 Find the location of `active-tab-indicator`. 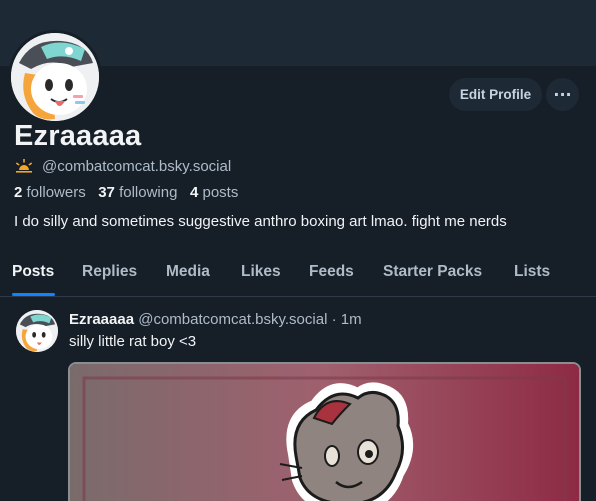

active-tab-indicator is located at coordinates (33, 294).